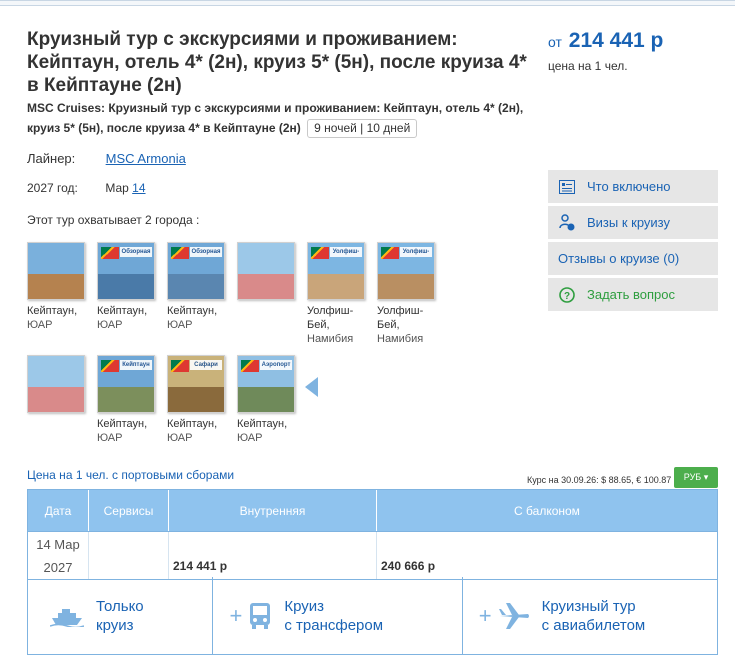  What do you see at coordinates (196, 384) in the screenshot?
I see `gallery-thumbnail: Сафари` at bounding box center [196, 384].